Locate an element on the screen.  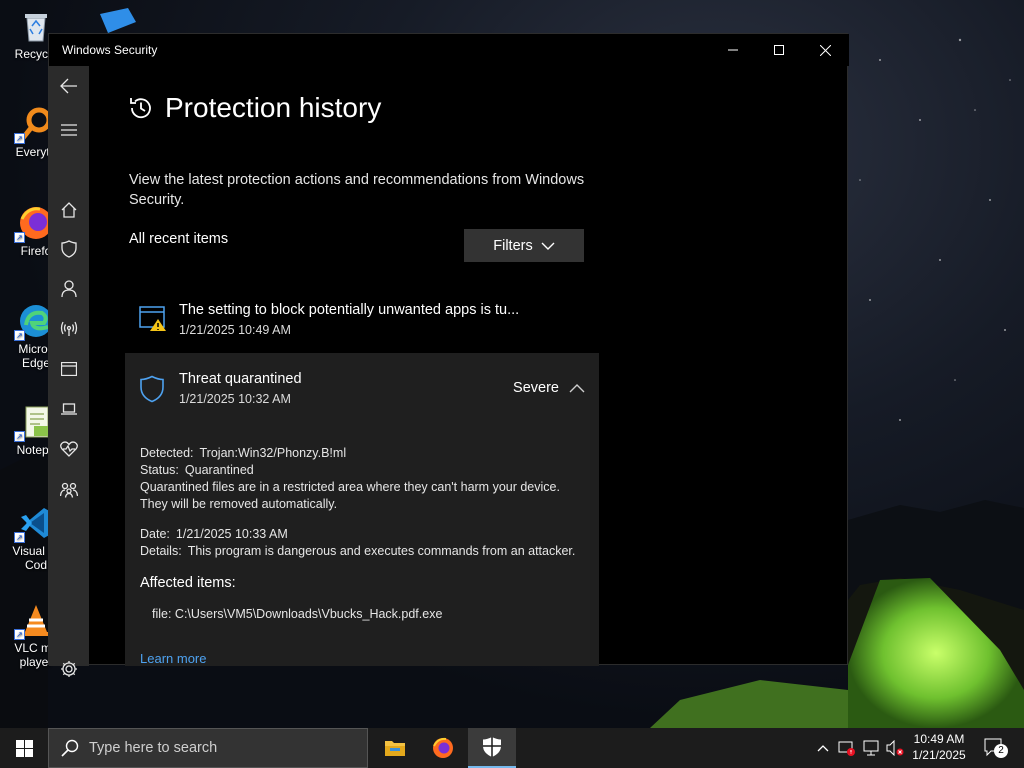
nav-device-security is located at coordinates (69, 409).